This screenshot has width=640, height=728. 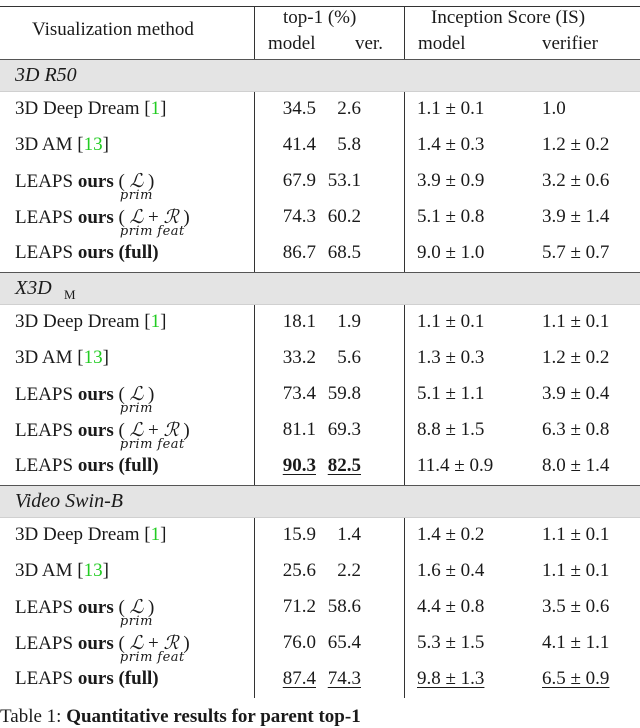 What do you see at coordinates (451, 180) in the screenshot?
I see `is-model-cell-value: 3.9 ± 0.9` at bounding box center [451, 180].